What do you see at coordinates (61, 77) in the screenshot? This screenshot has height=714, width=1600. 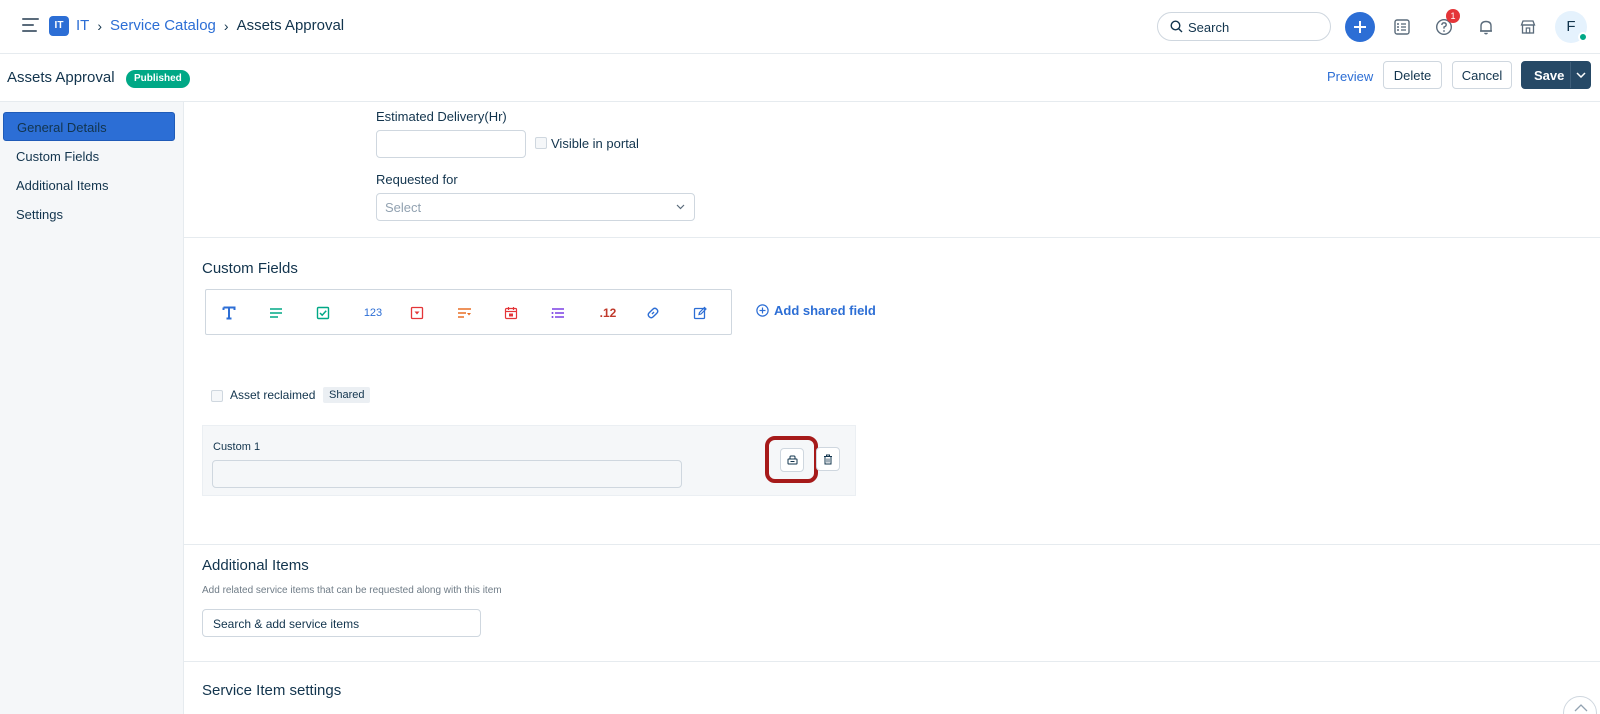 I see `page-title: Assets Approval` at bounding box center [61, 77].